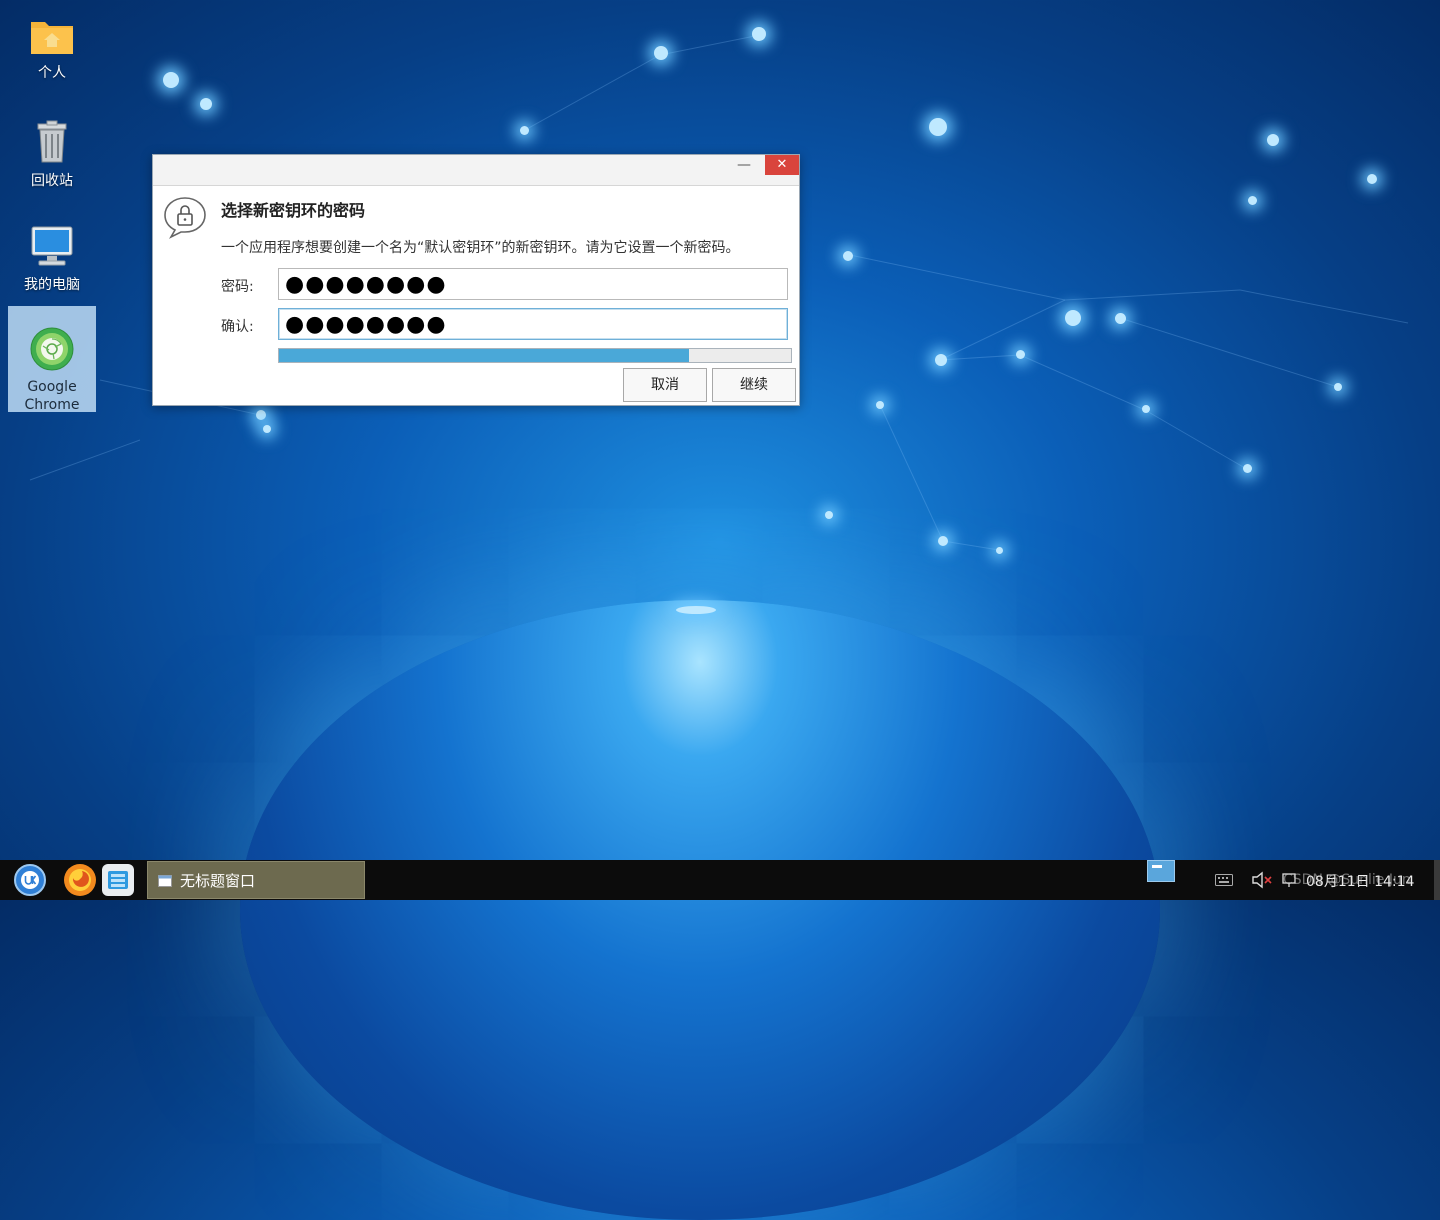 The width and height of the screenshot is (1440, 1220). I want to click on desktop-icon-trash: 回收站, so click(52, 155).